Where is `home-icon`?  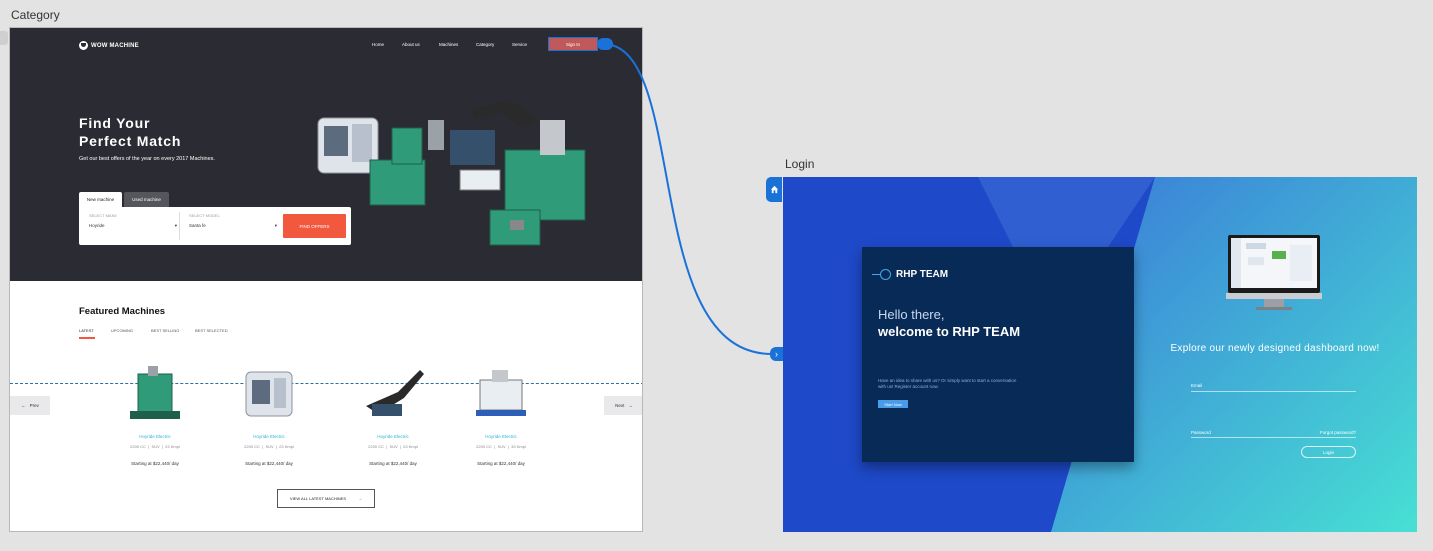 home-icon is located at coordinates (774, 189).